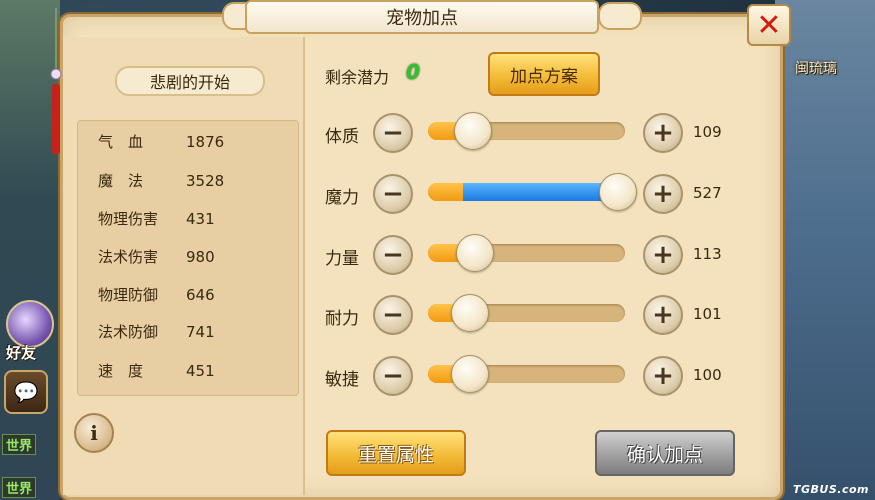 This screenshot has width=875, height=500. Describe the element at coordinates (342, 198) in the screenshot. I see `attribute-label: 魔力` at that location.